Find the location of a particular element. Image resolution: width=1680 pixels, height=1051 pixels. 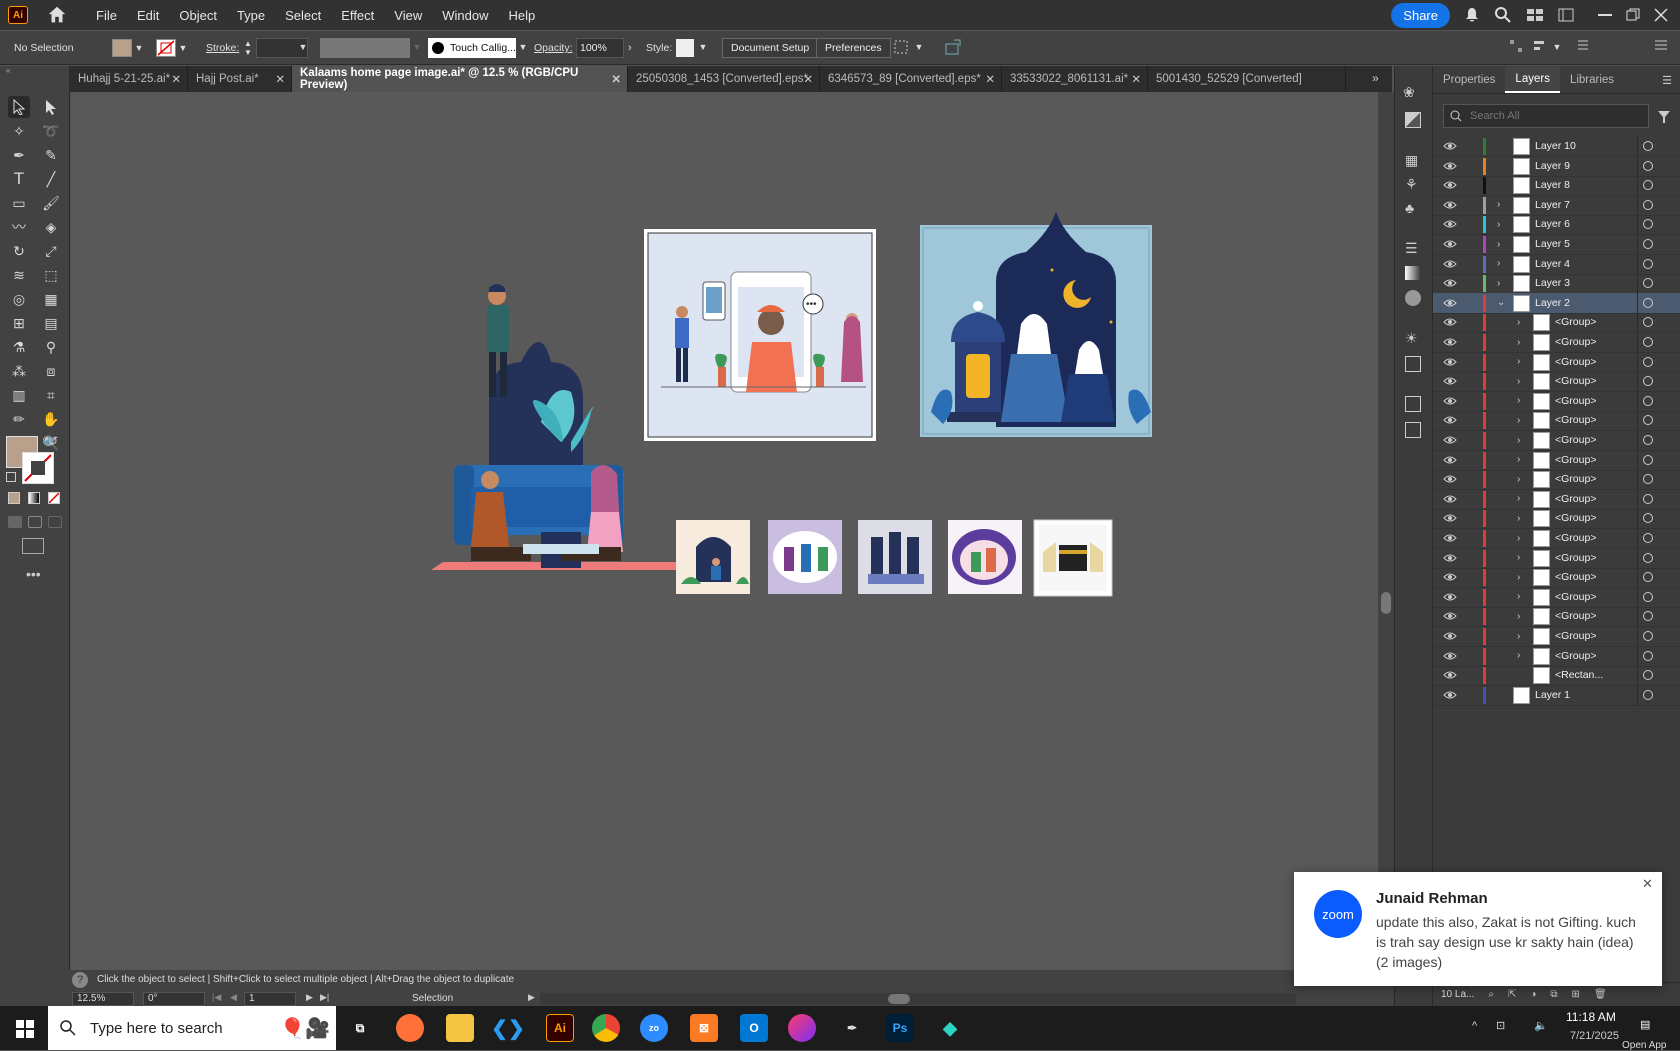

layer-name: Layer 9 is located at coordinates (1552, 166).